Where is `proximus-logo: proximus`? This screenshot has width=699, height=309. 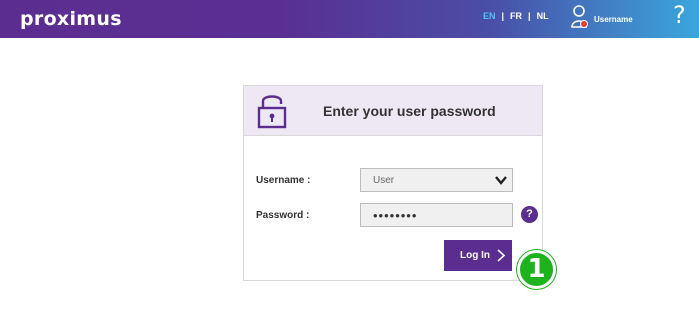
proximus-logo: proximus is located at coordinates (71, 19).